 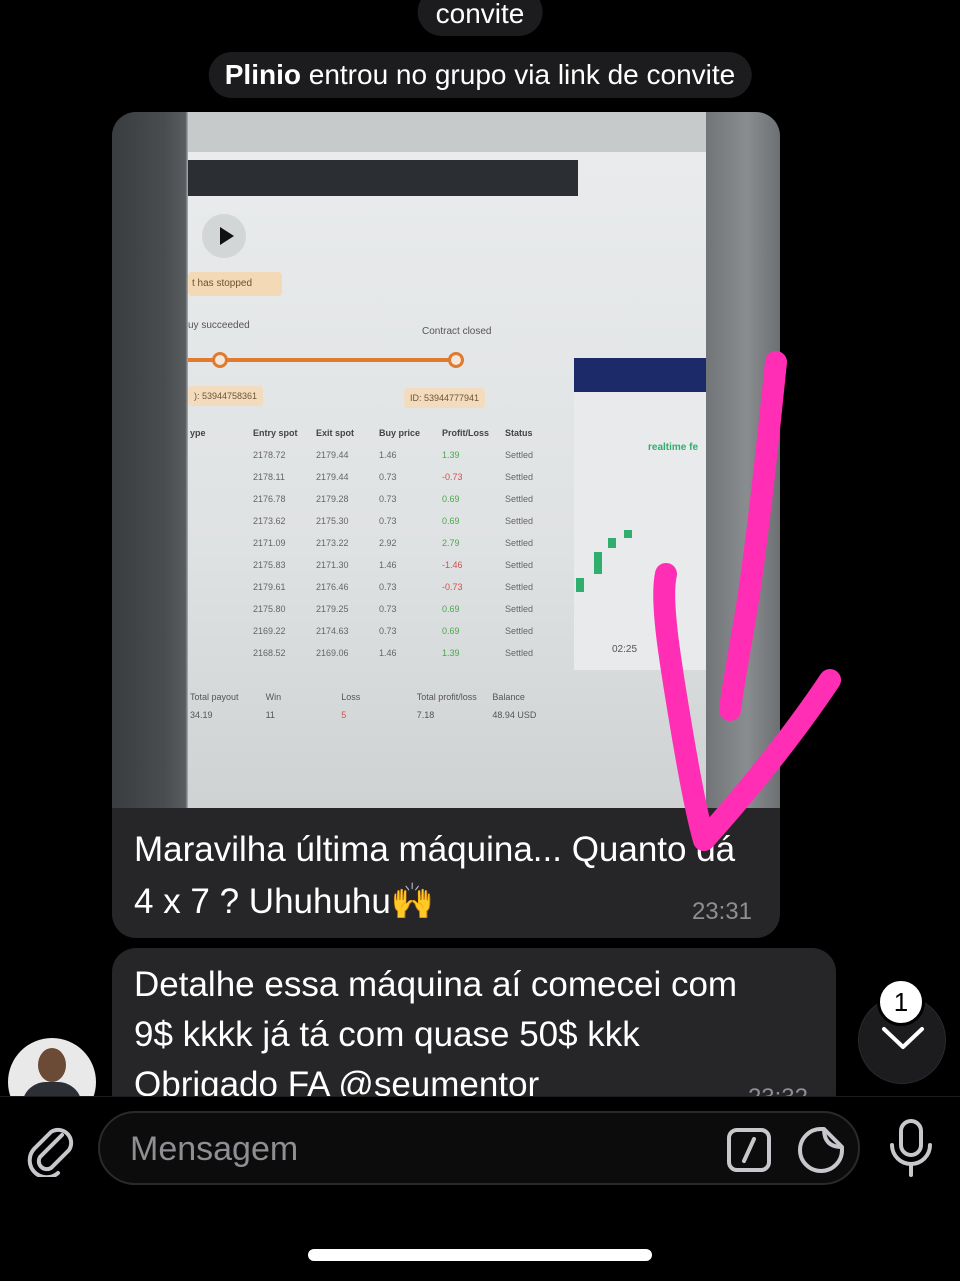 I want to click on photo-table-row: 2178.72 2179.44 1.46 1.39 Settled, so click(x=379, y=455).